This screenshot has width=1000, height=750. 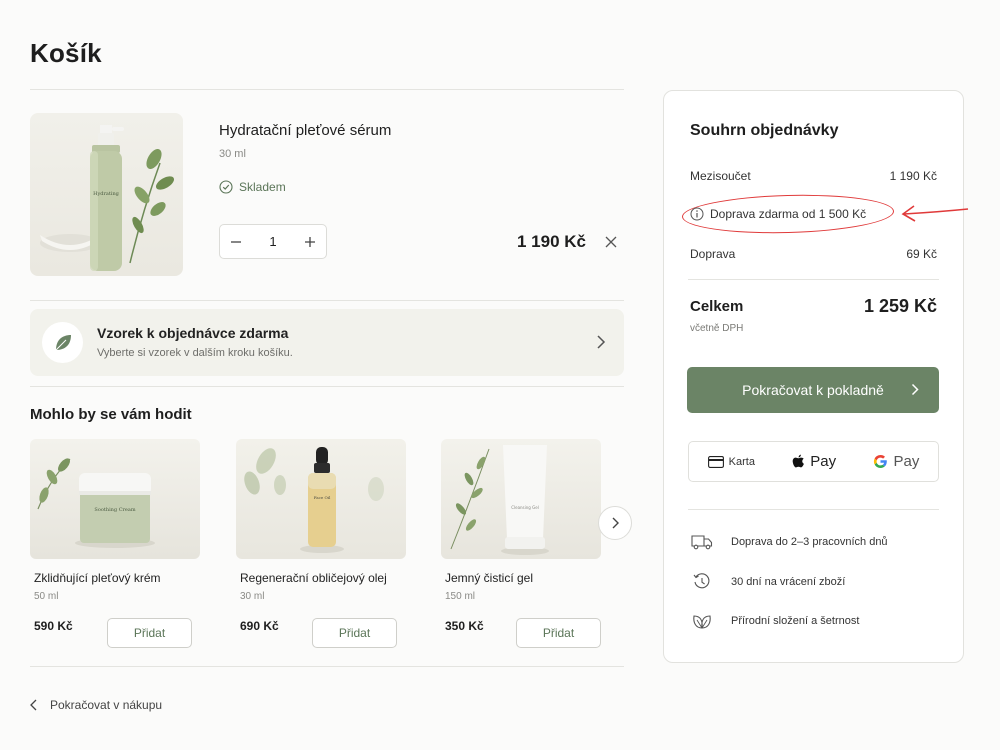 I want to click on leaf-icon, so click(x=63, y=342).